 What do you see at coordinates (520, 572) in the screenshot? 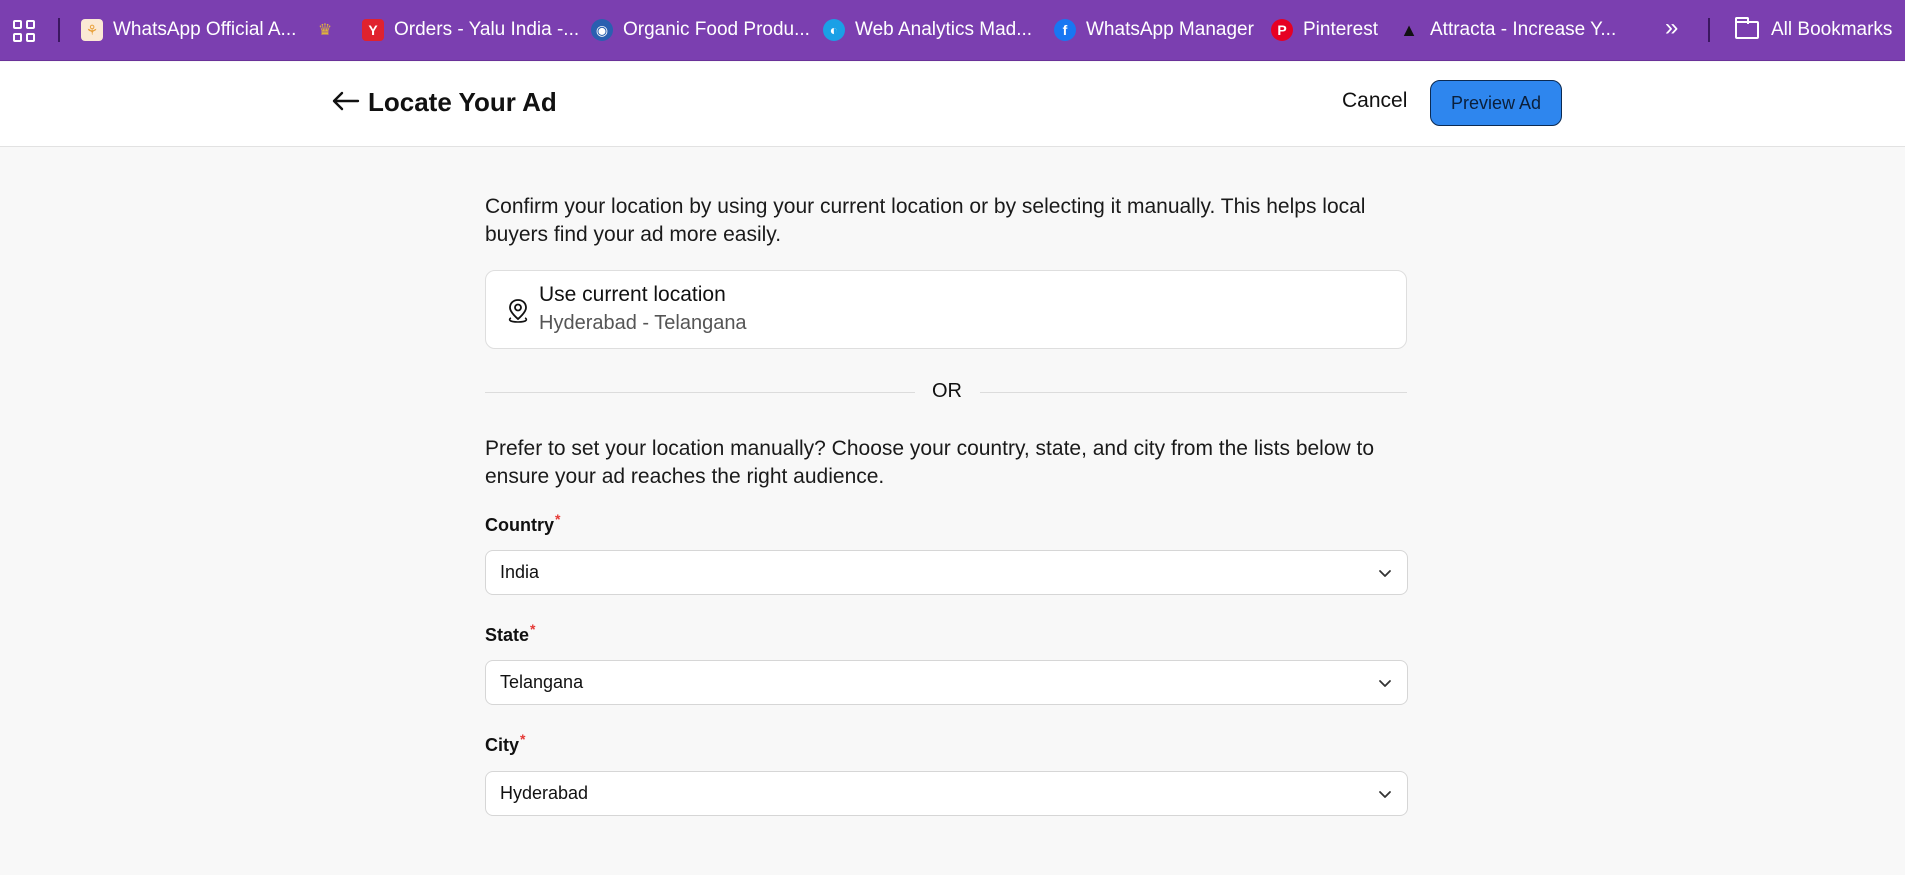
I see `country-select-value: India` at bounding box center [520, 572].